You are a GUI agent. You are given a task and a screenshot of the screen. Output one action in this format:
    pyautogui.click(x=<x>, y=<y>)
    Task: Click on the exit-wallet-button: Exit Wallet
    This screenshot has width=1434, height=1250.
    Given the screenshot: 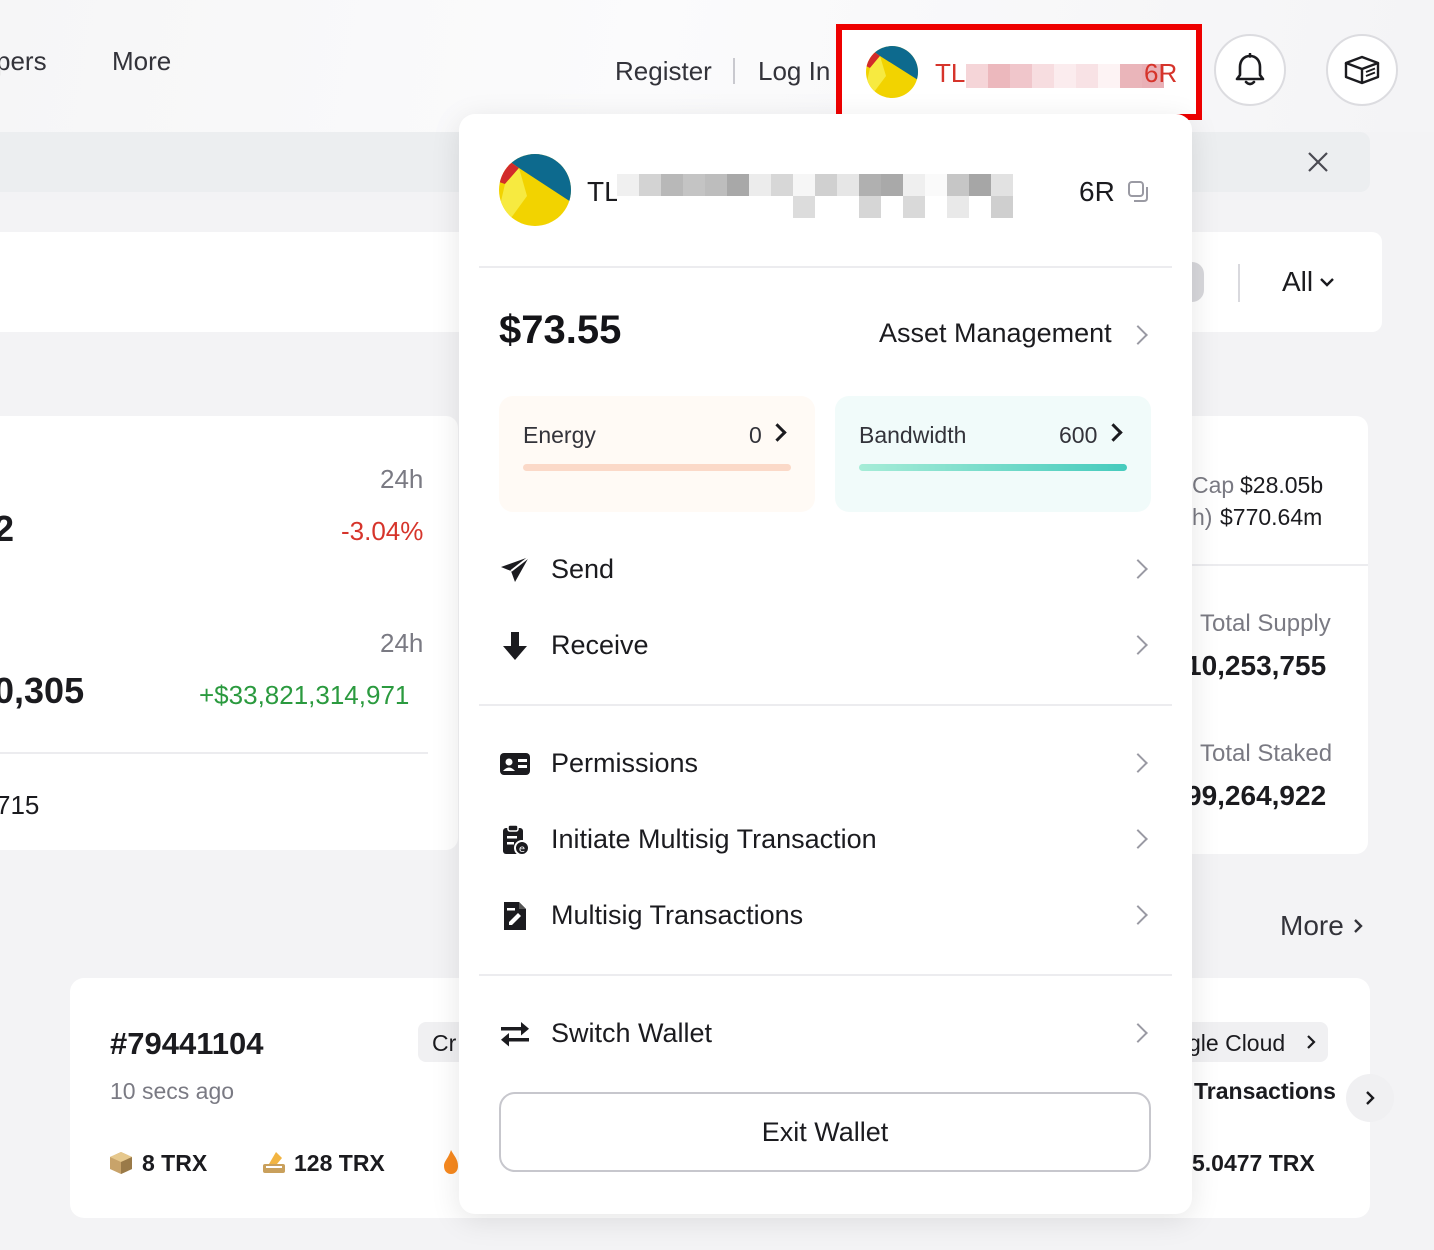 What is the action you would take?
    pyautogui.click(x=825, y=1132)
    